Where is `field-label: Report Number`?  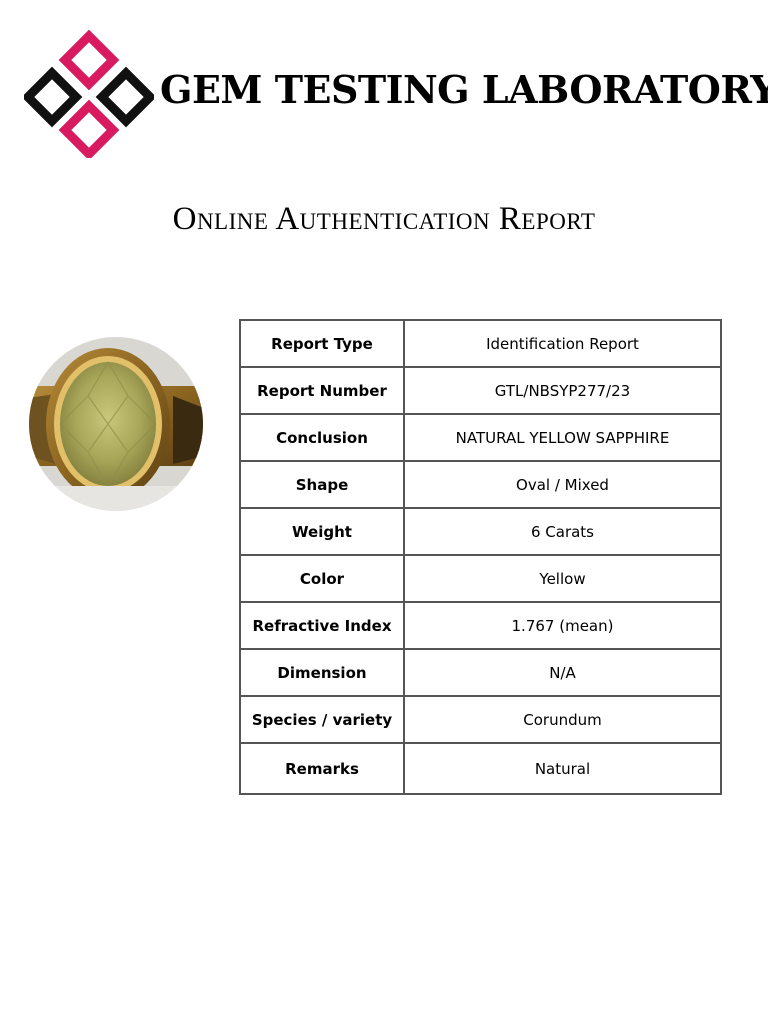
field-label: Report Number is located at coordinates (322, 390).